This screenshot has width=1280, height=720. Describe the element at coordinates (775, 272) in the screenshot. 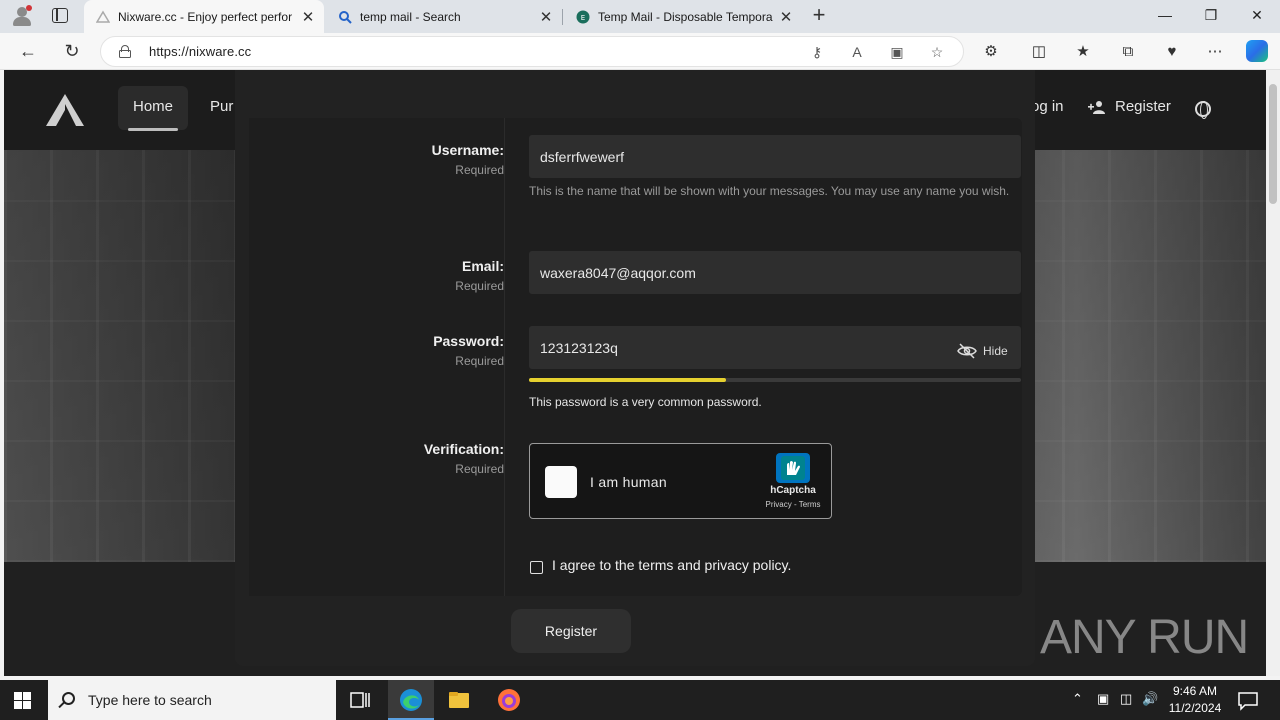

I see `email-input` at that location.